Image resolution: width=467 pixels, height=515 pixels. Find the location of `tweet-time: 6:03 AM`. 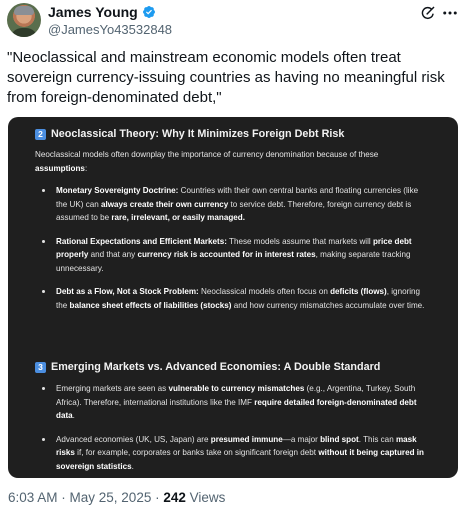

tweet-time: 6:03 AM is located at coordinates (33, 497).